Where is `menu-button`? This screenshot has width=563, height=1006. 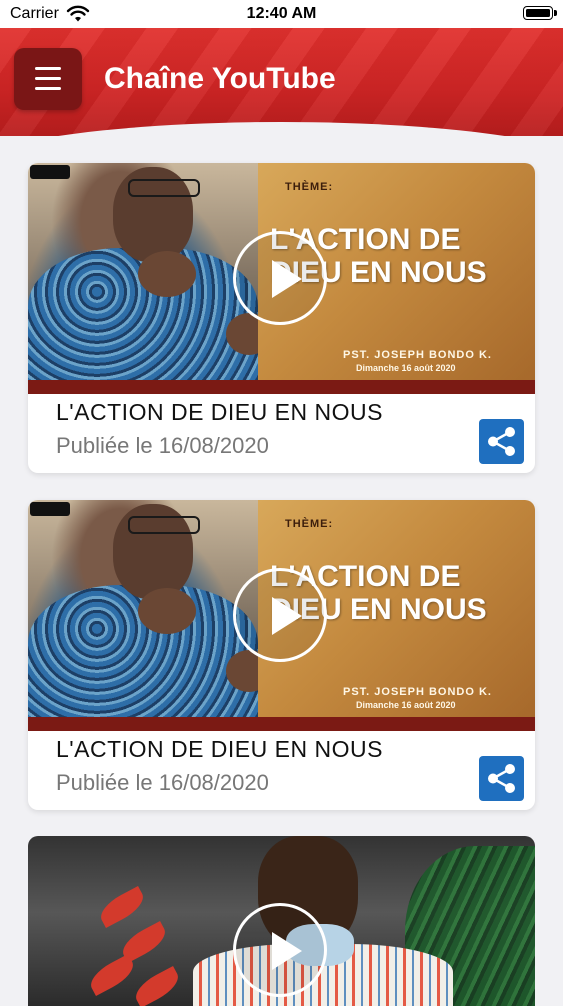 menu-button is located at coordinates (48, 79).